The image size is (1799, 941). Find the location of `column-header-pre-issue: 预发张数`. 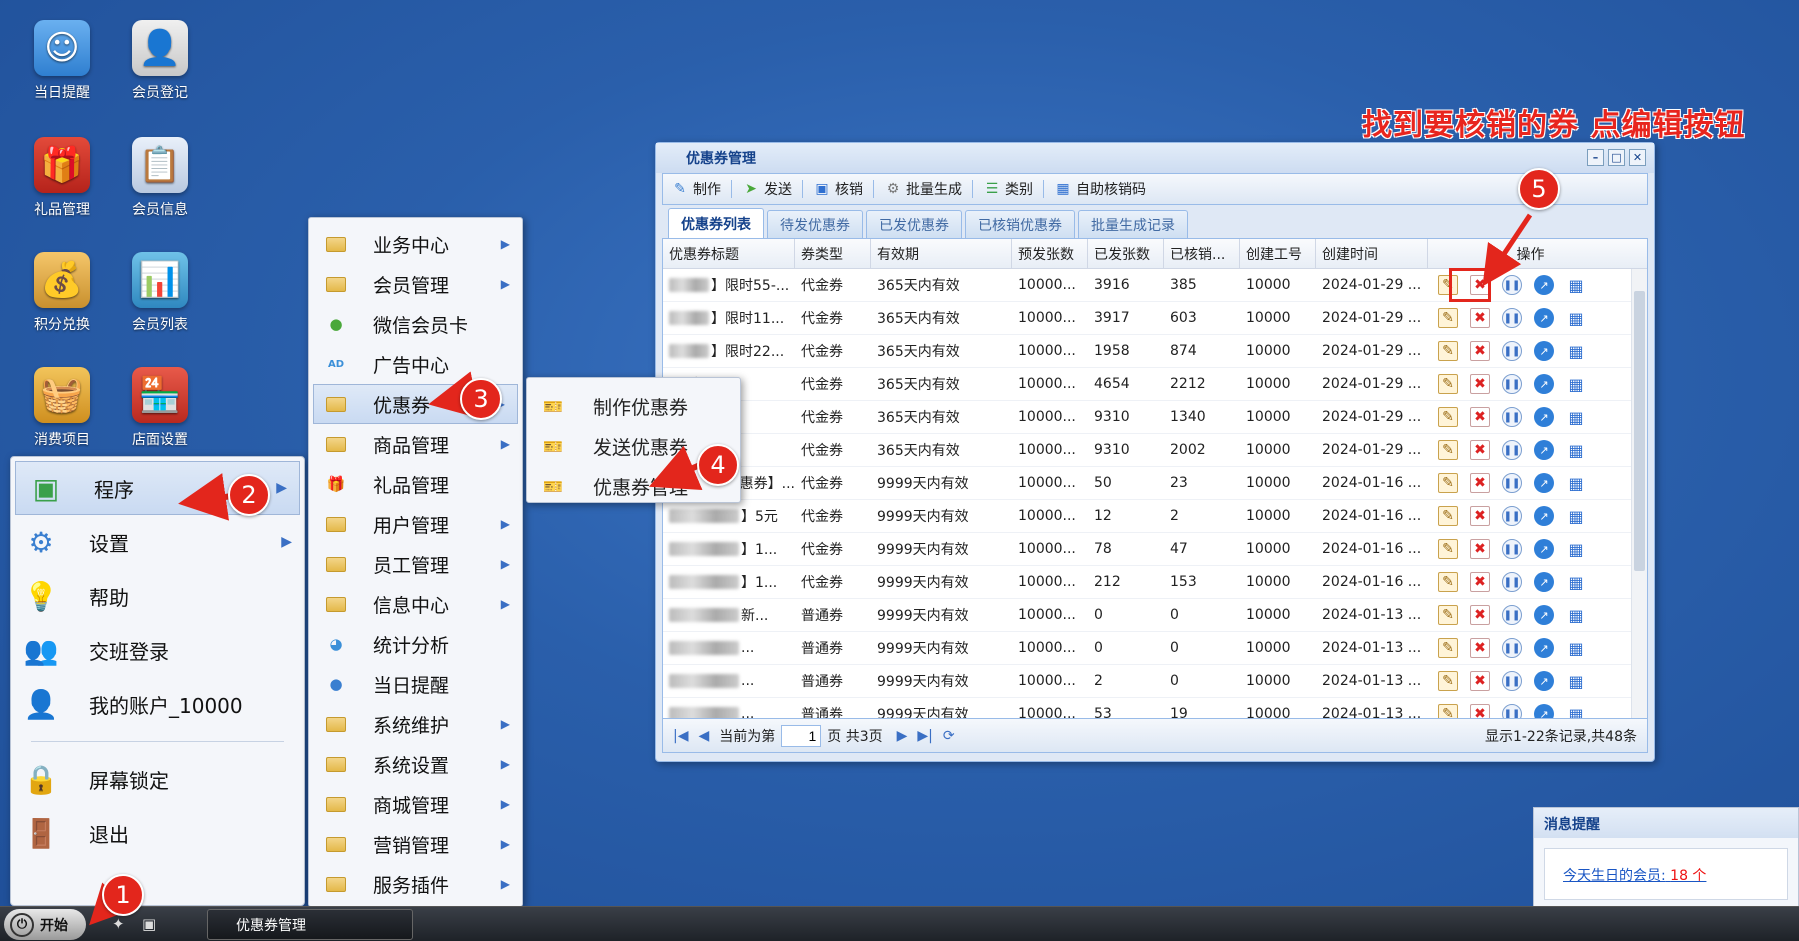

column-header-pre-issue: 预发张数 is located at coordinates (1050, 253).